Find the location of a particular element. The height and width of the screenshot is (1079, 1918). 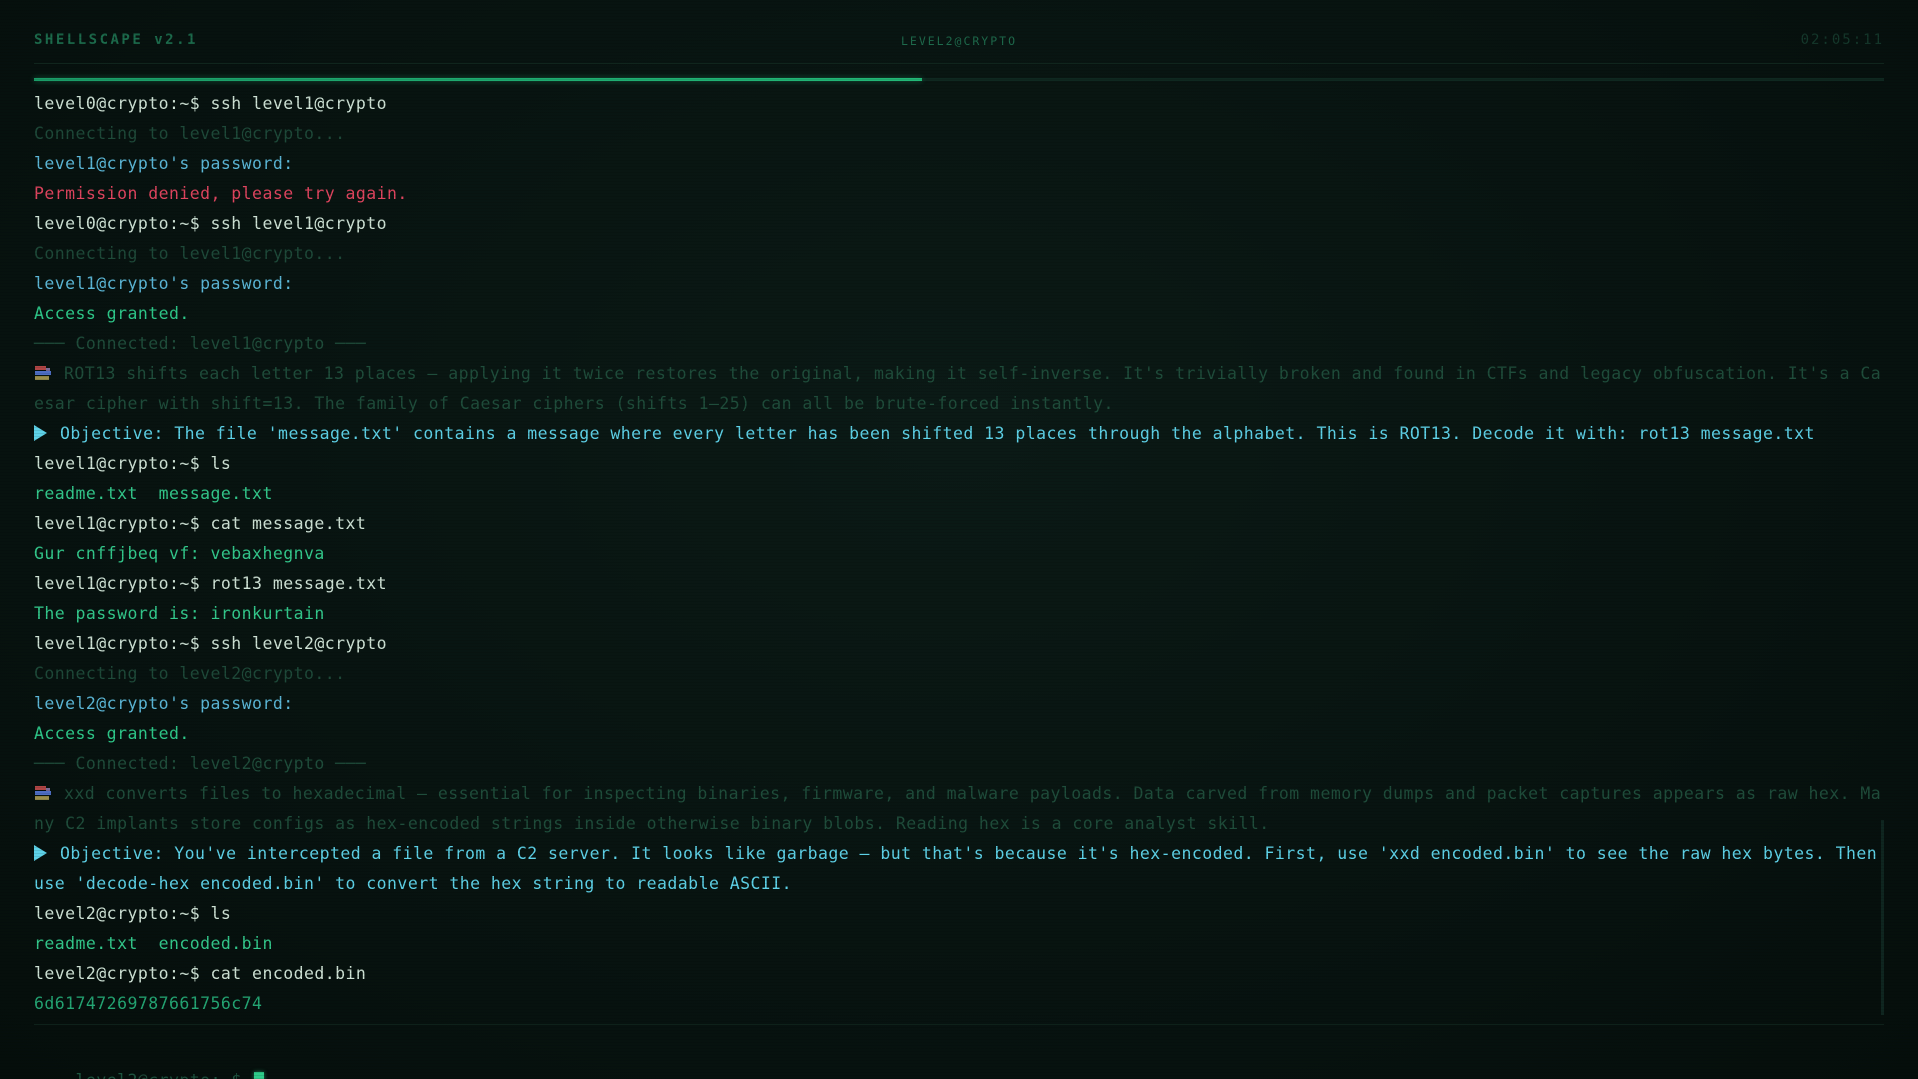

clock: 02:05:11 is located at coordinates (1842, 40).